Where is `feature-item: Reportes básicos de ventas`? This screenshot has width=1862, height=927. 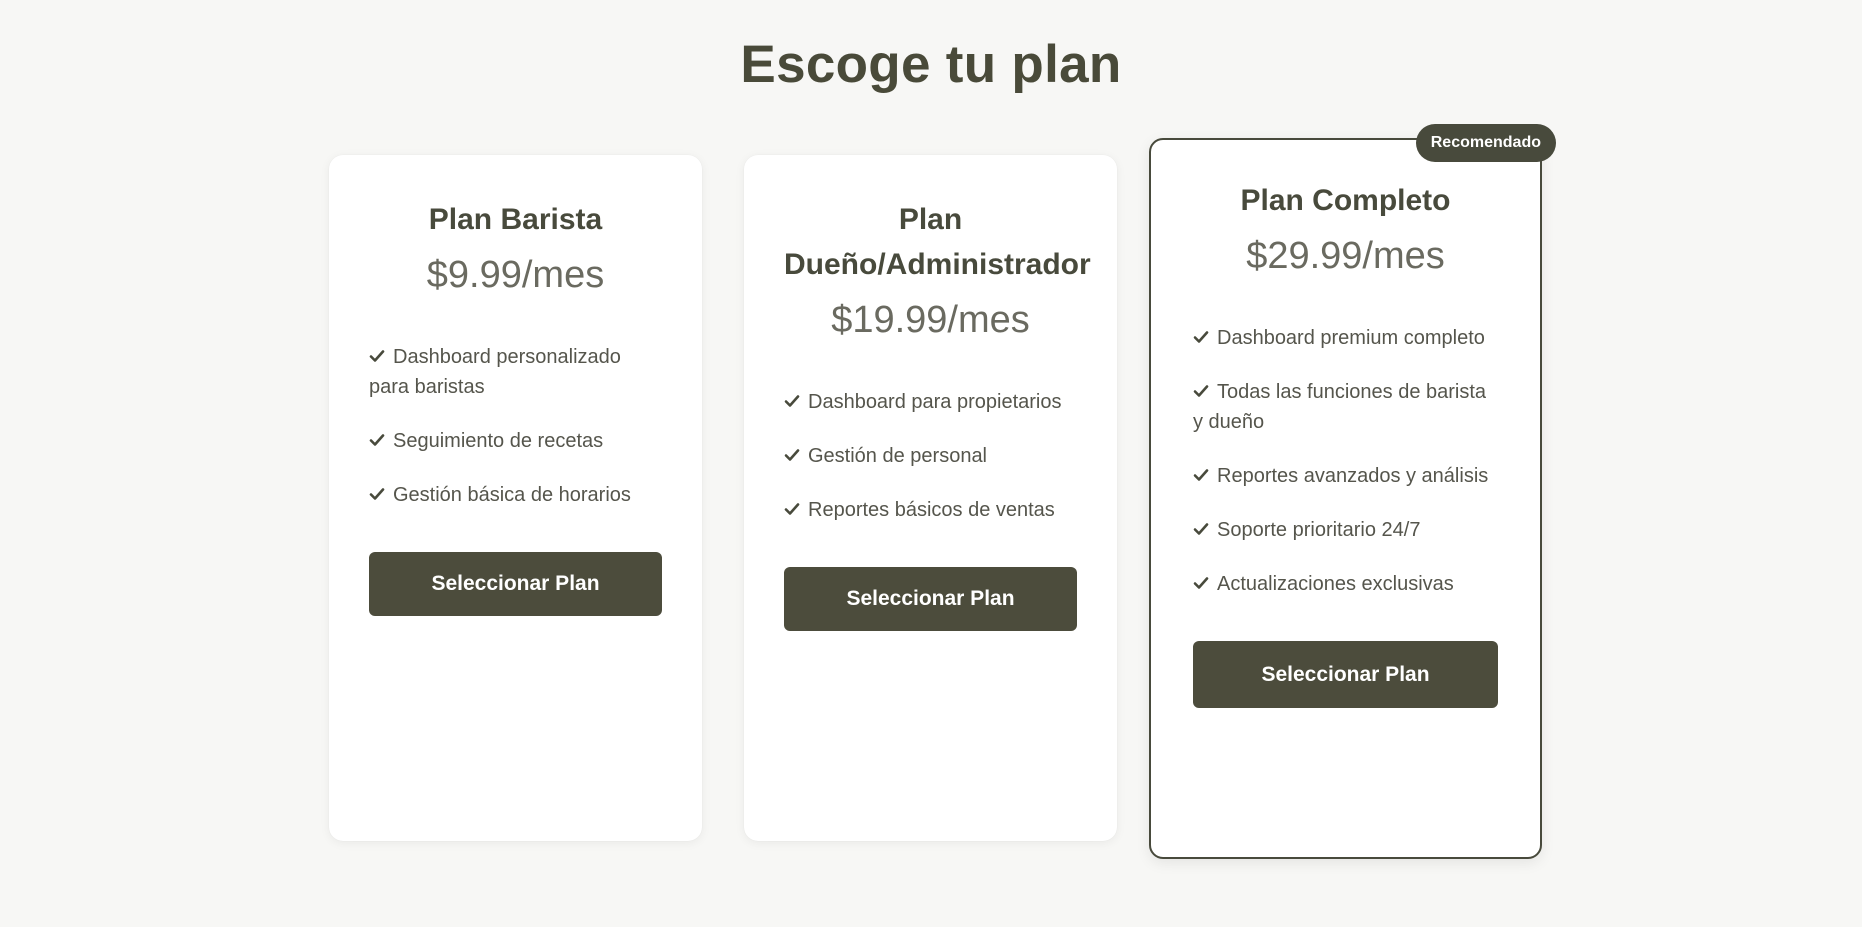
feature-item: Reportes básicos de ventas is located at coordinates (930, 510).